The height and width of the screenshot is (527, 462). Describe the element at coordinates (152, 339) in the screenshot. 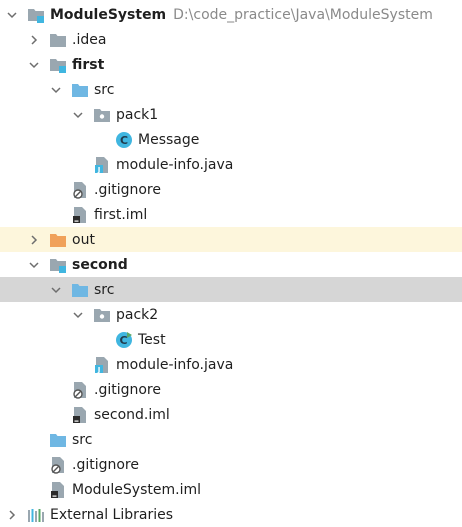

I see `tree-item-label: Test` at that location.